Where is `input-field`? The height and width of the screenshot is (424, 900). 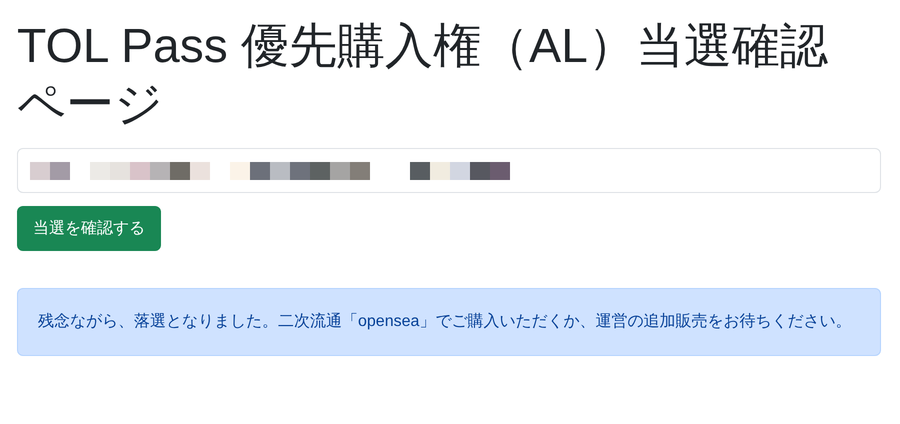
input-field is located at coordinates (449, 170).